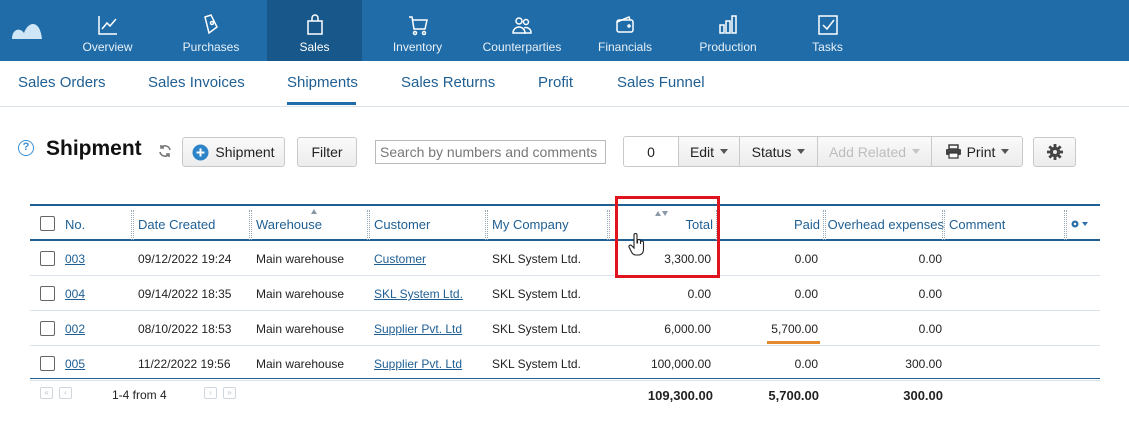 The height and width of the screenshot is (437, 1129). I want to click on nav-sales: Sales, so click(314, 30).